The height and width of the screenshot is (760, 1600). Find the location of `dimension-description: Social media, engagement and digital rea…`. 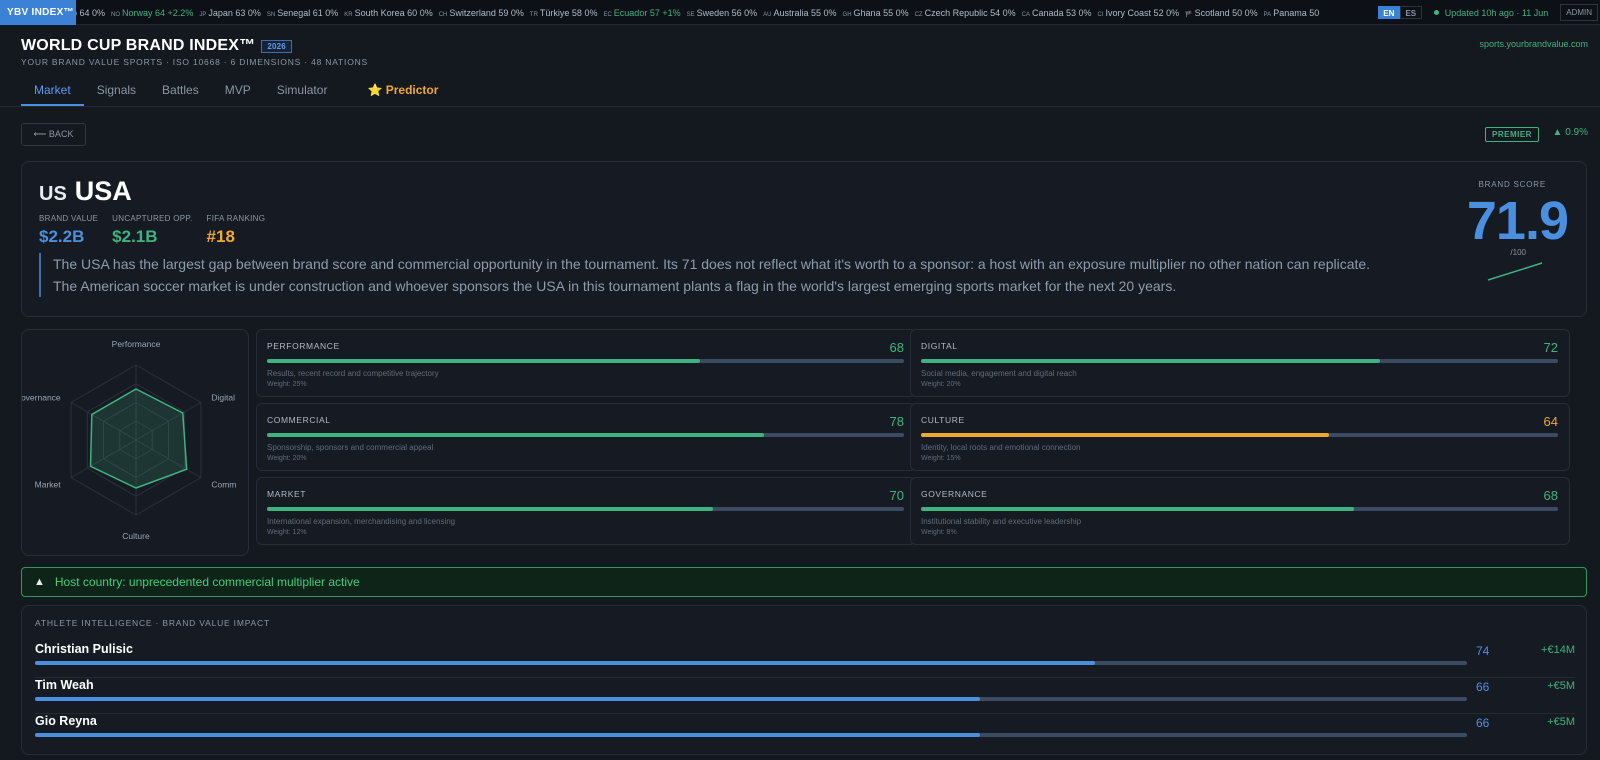

dimension-description: Social media, engagement and digital rea… is located at coordinates (999, 373).